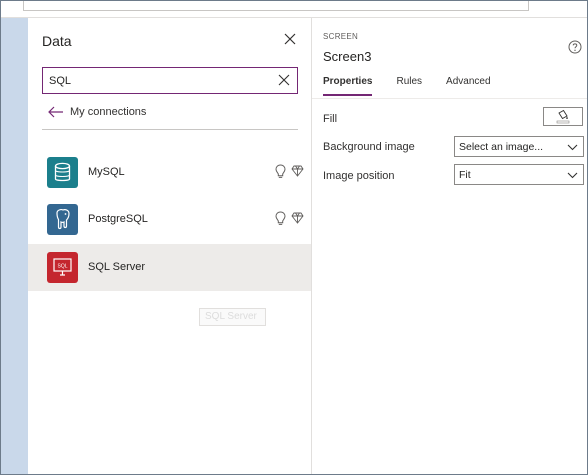  I want to click on back-arrow-icon, so click(55, 112).